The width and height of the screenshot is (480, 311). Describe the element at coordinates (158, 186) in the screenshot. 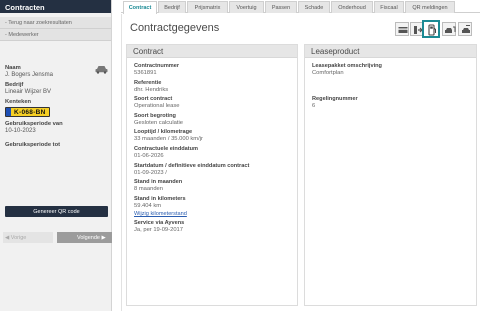

I see `field-stand-maanden: Stand in maanden 8 maanden` at that location.